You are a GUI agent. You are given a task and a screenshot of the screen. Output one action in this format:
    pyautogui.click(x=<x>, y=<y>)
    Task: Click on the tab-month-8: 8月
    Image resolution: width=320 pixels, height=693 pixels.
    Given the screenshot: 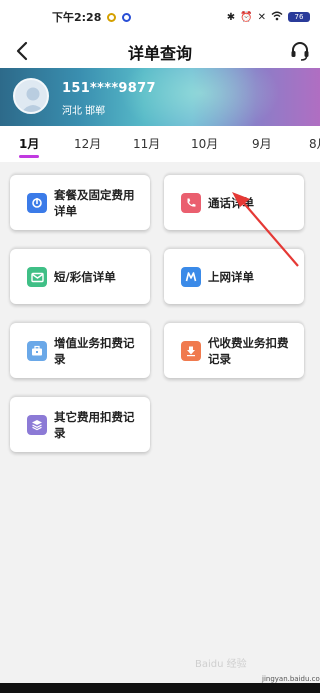 What is the action you would take?
    pyautogui.click(x=314, y=143)
    